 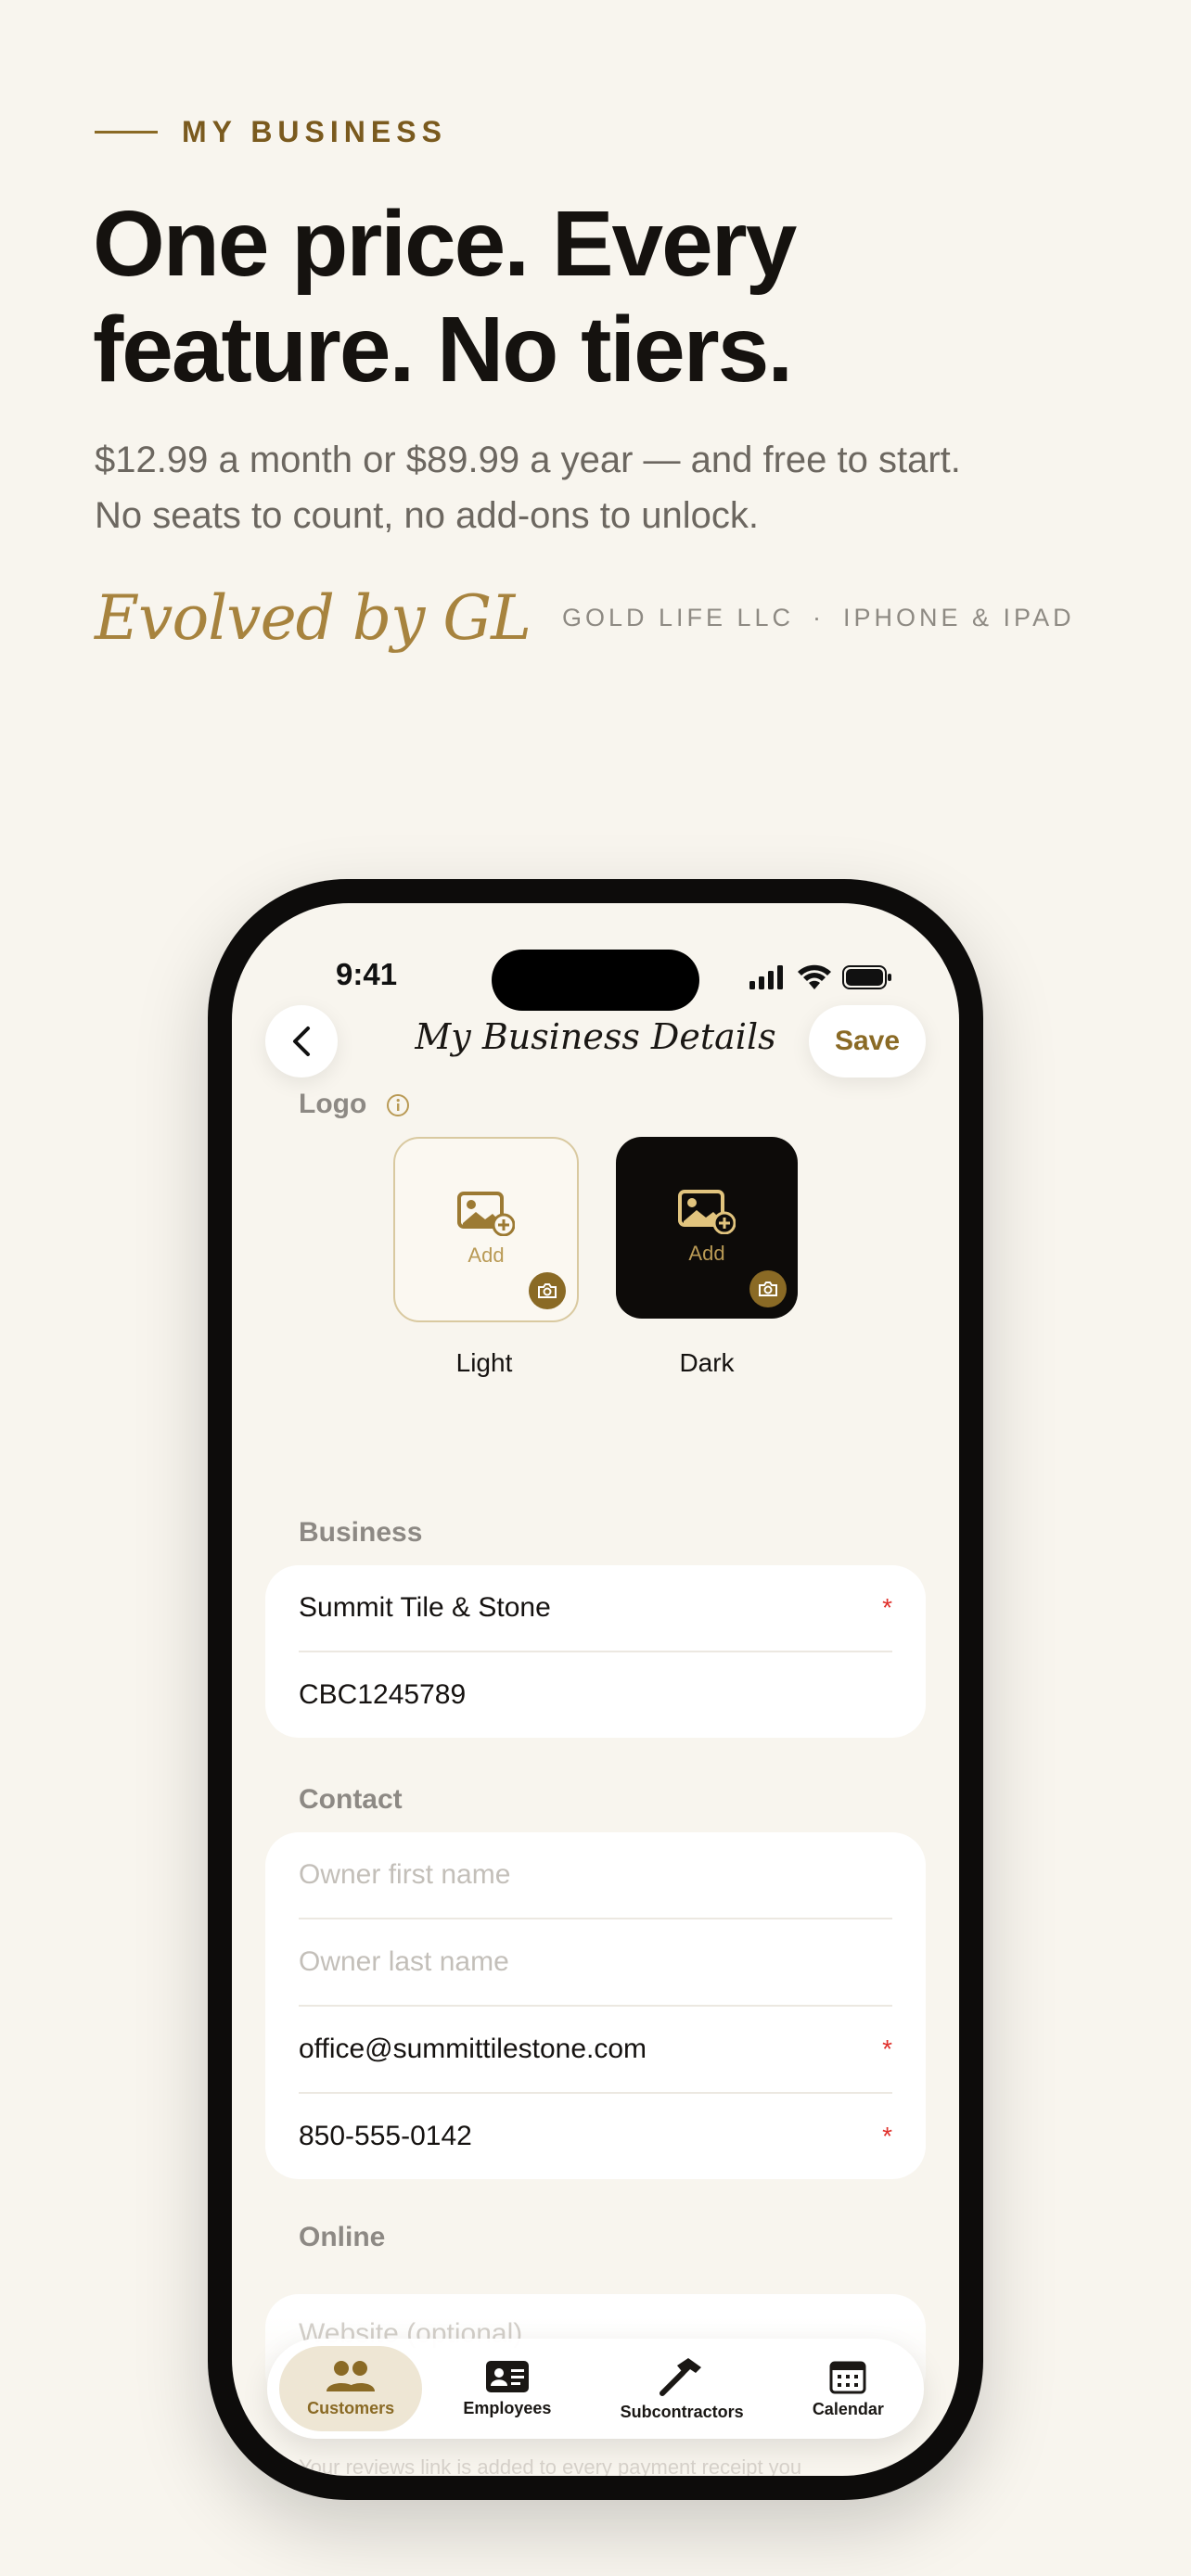 What do you see at coordinates (351, 2407) in the screenshot?
I see `tab-label: Customers` at bounding box center [351, 2407].